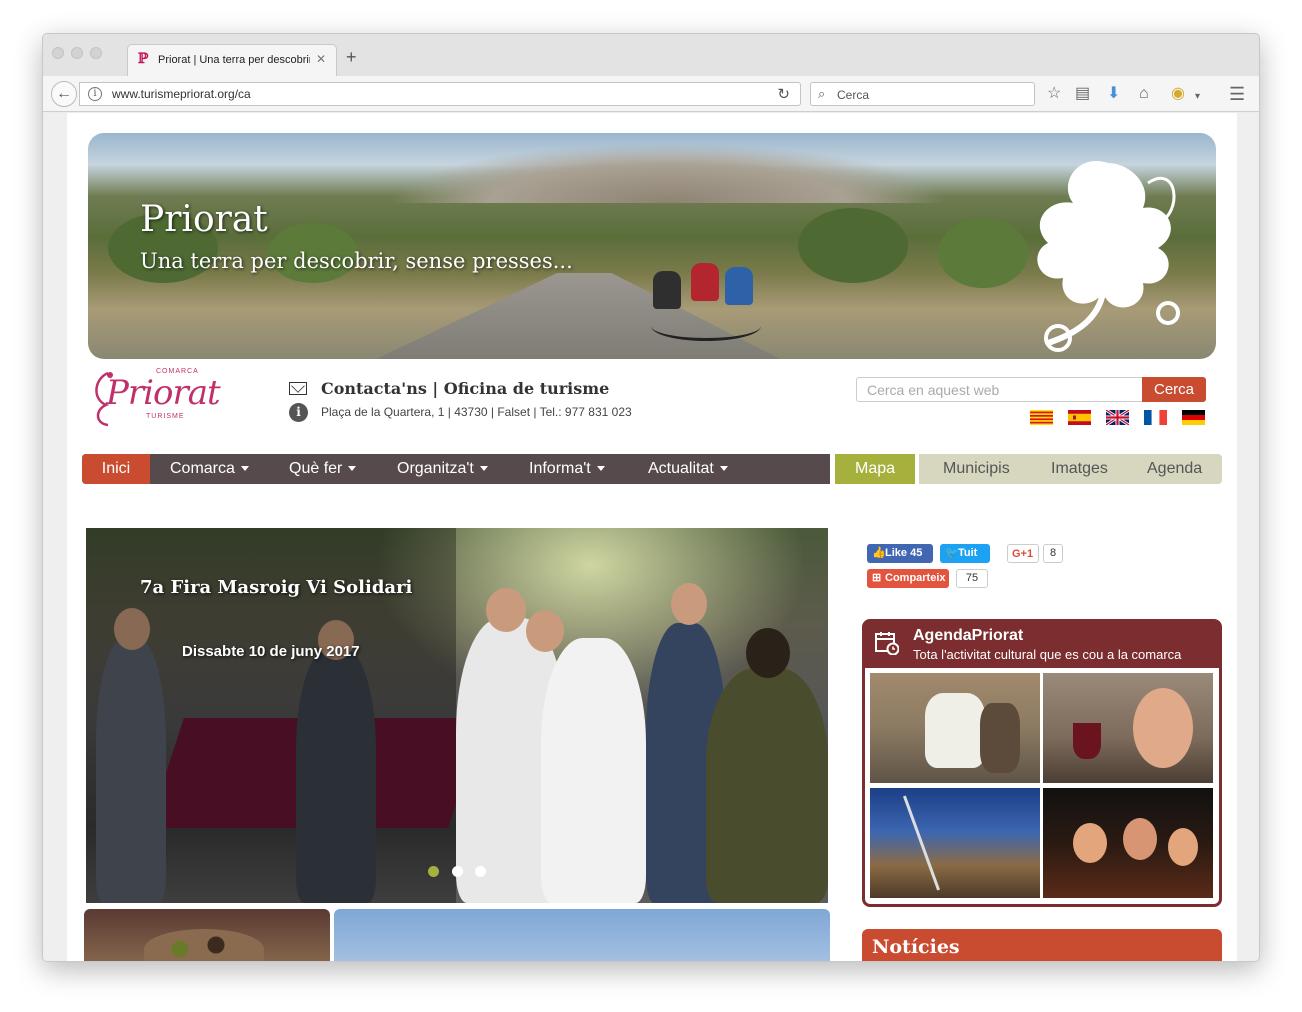 The height and width of the screenshot is (1012, 1302). What do you see at coordinates (707, 308) in the screenshot?
I see `cyclists-image` at bounding box center [707, 308].